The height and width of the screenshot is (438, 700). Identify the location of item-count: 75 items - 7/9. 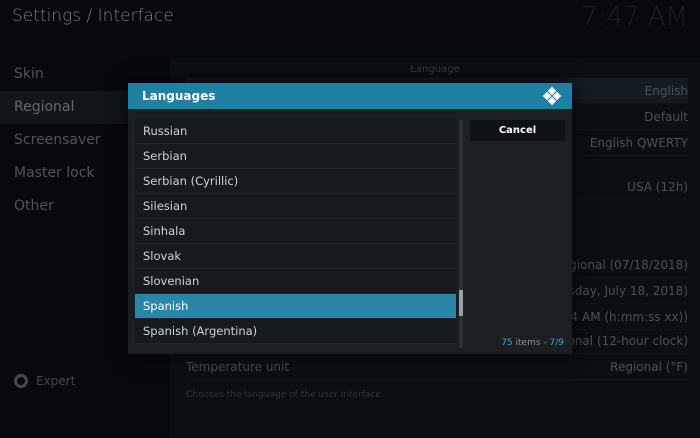
(532, 343).